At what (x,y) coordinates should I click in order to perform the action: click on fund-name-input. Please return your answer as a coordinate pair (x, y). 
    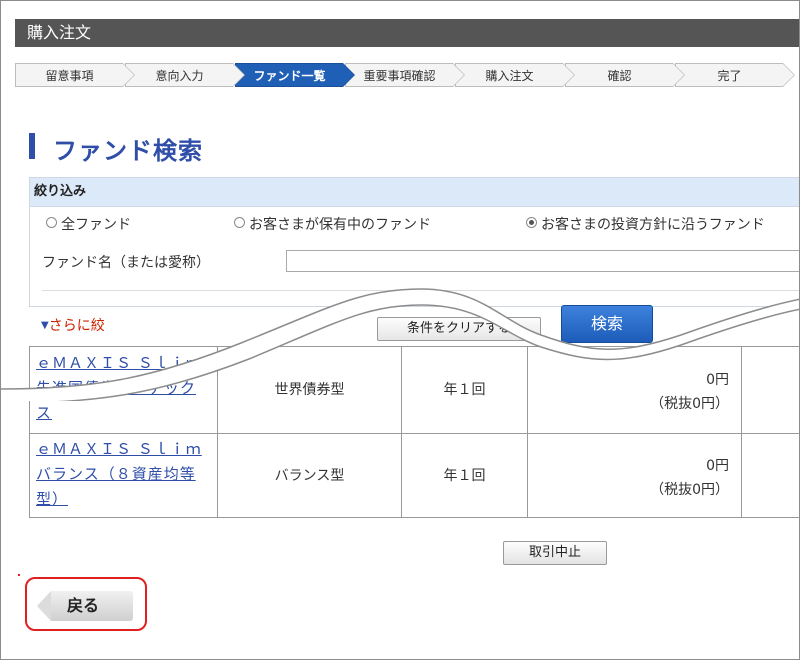
    Looking at the image, I should click on (542, 261).